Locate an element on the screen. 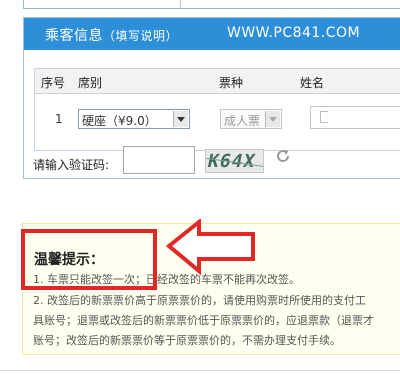 The image size is (400, 377). seat-select: 硬座（¥9.0） is located at coordinates (134, 119).